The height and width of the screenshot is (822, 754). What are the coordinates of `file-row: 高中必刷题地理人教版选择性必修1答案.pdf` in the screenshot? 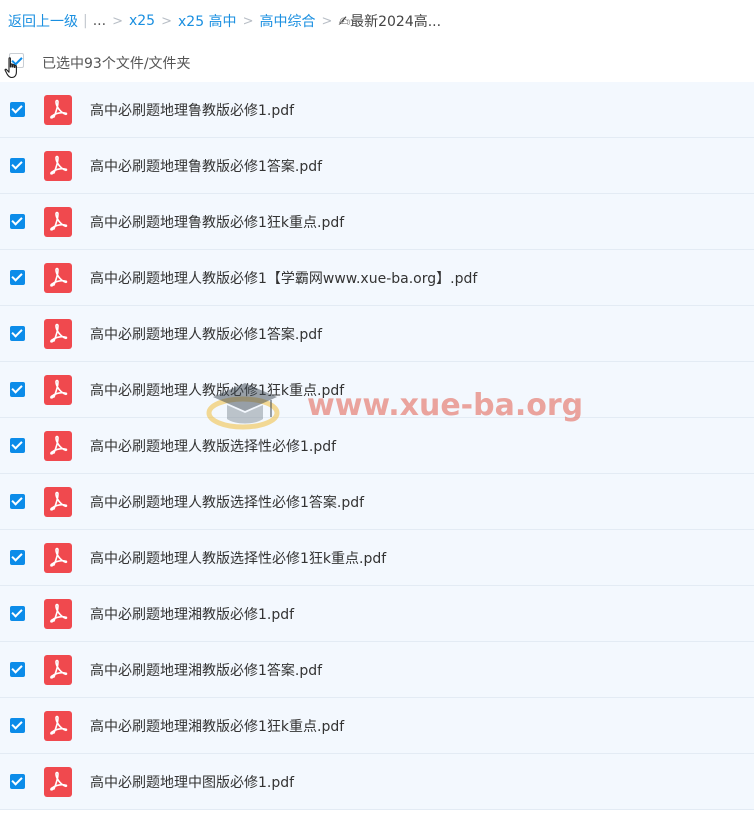 It's located at (377, 502).